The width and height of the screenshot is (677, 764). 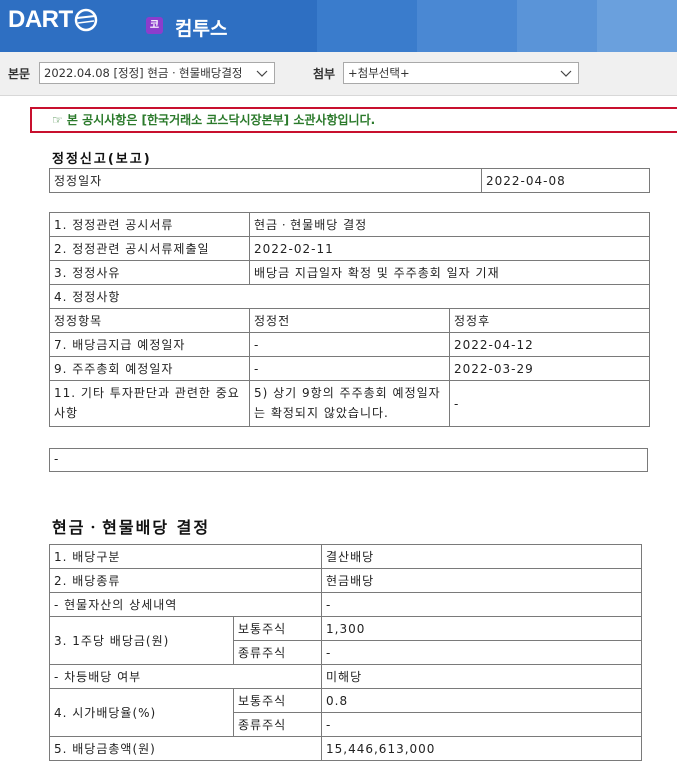 What do you see at coordinates (449, 272) in the screenshot?
I see `row-value: 배당금 지급일자 확정 및 주주총회 일자 기재` at bounding box center [449, 272].